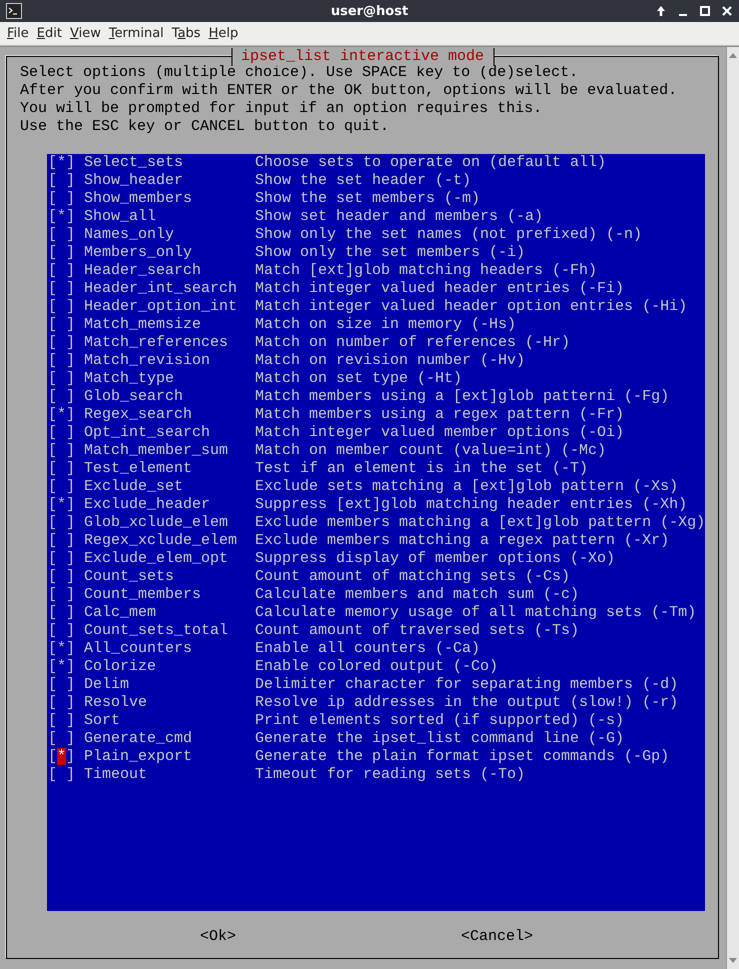 The width and height of the screenshot is (739, 969). I want to click on option-name: Calc_mem, so click(169, 613).